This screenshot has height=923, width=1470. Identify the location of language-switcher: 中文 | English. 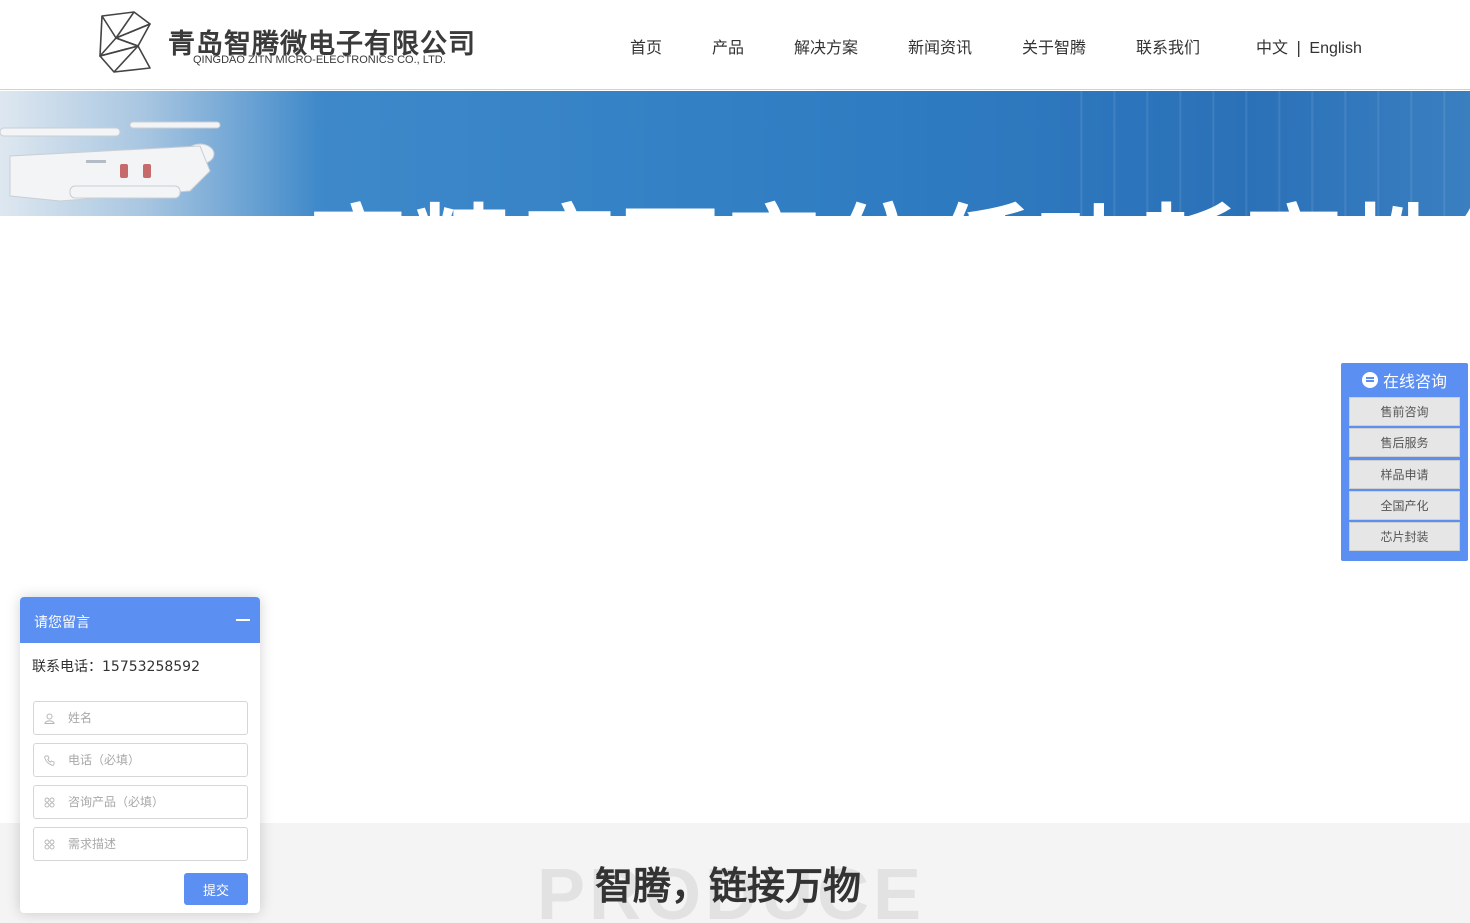
(1309, 46).